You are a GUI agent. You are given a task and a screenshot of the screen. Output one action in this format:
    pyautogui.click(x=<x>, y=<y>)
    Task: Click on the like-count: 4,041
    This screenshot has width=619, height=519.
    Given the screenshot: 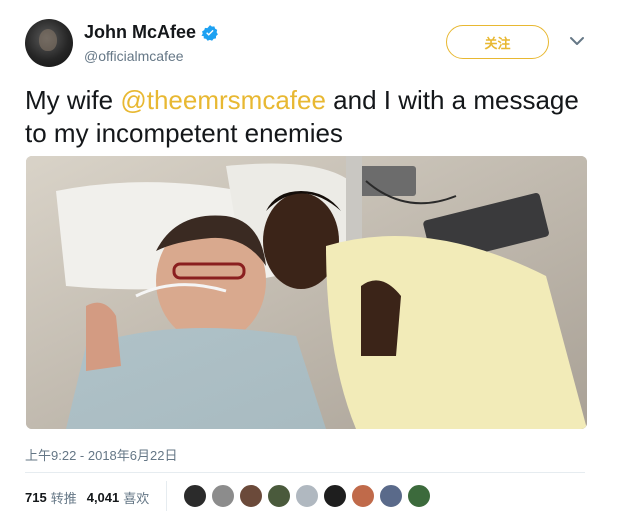 What is the action you would take?
    pyautogui.click(x=103, y=497)
    